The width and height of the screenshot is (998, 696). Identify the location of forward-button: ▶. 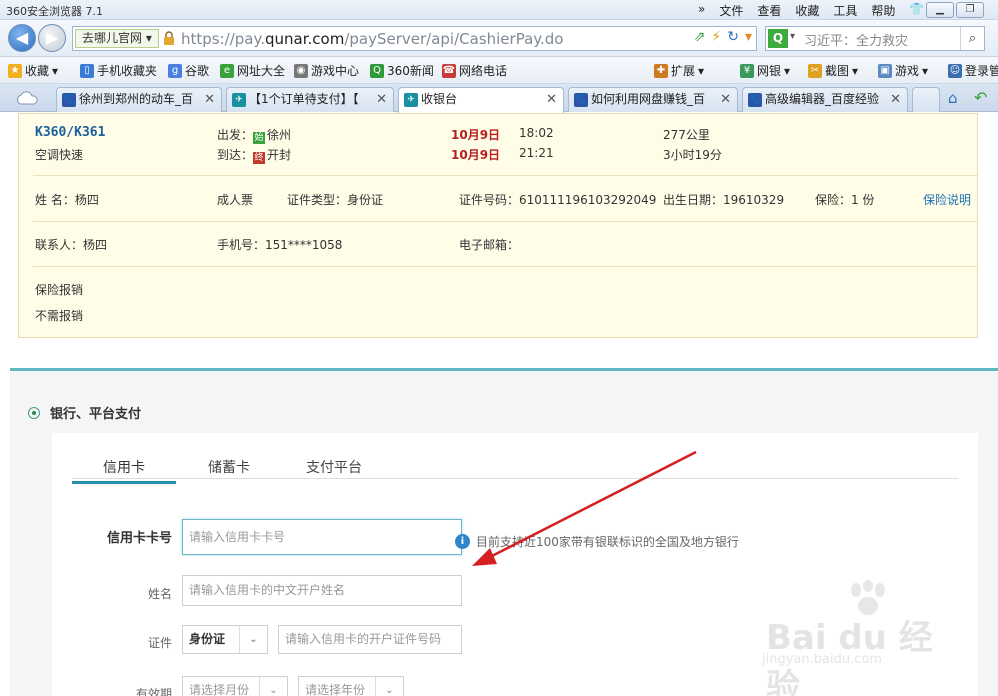
(52, 38).